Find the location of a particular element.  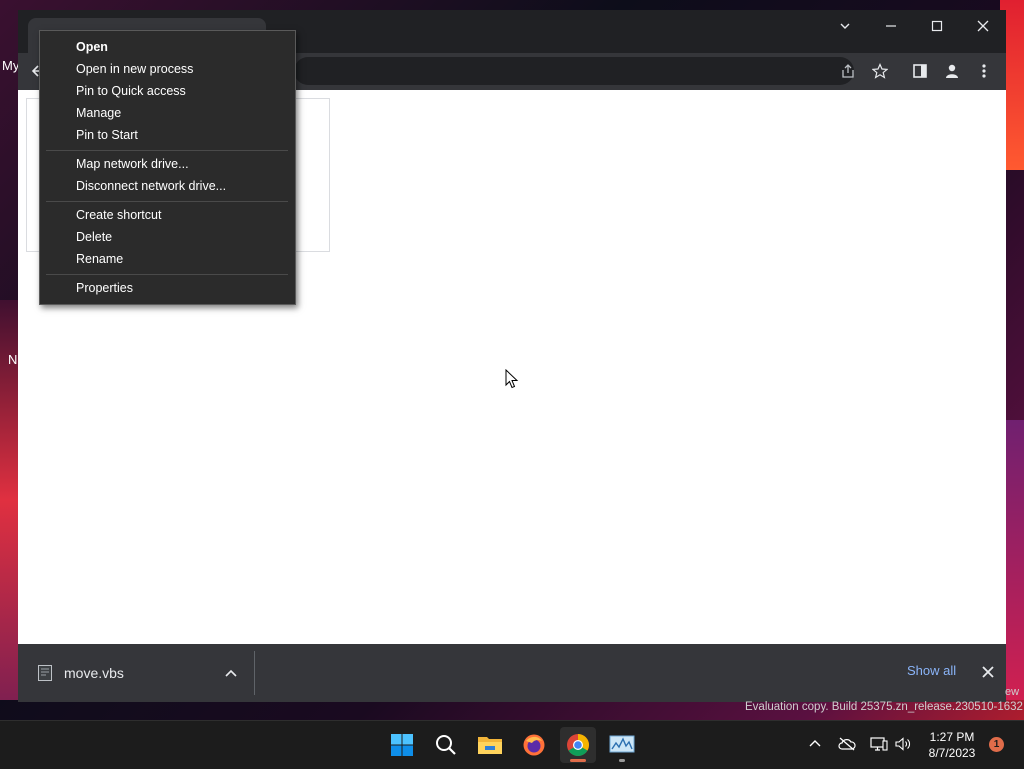

desktop-icon-label: N is located at coordinates (12, 359).